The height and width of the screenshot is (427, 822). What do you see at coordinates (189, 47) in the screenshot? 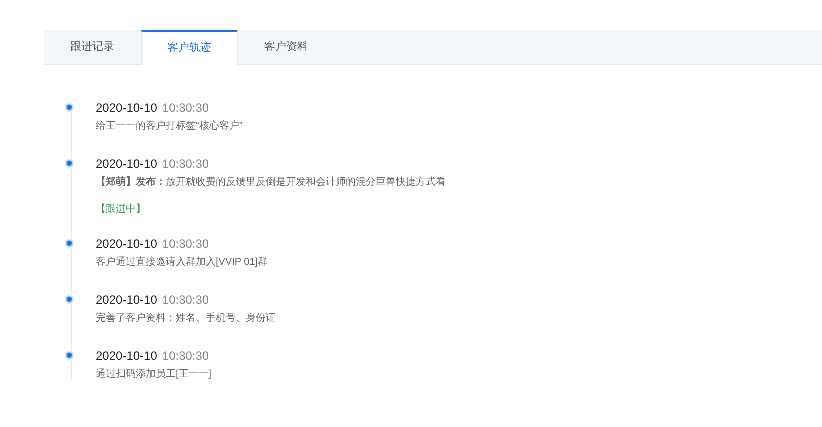
I see `tab: 客户轨迹` at bounding box center [189, 47].